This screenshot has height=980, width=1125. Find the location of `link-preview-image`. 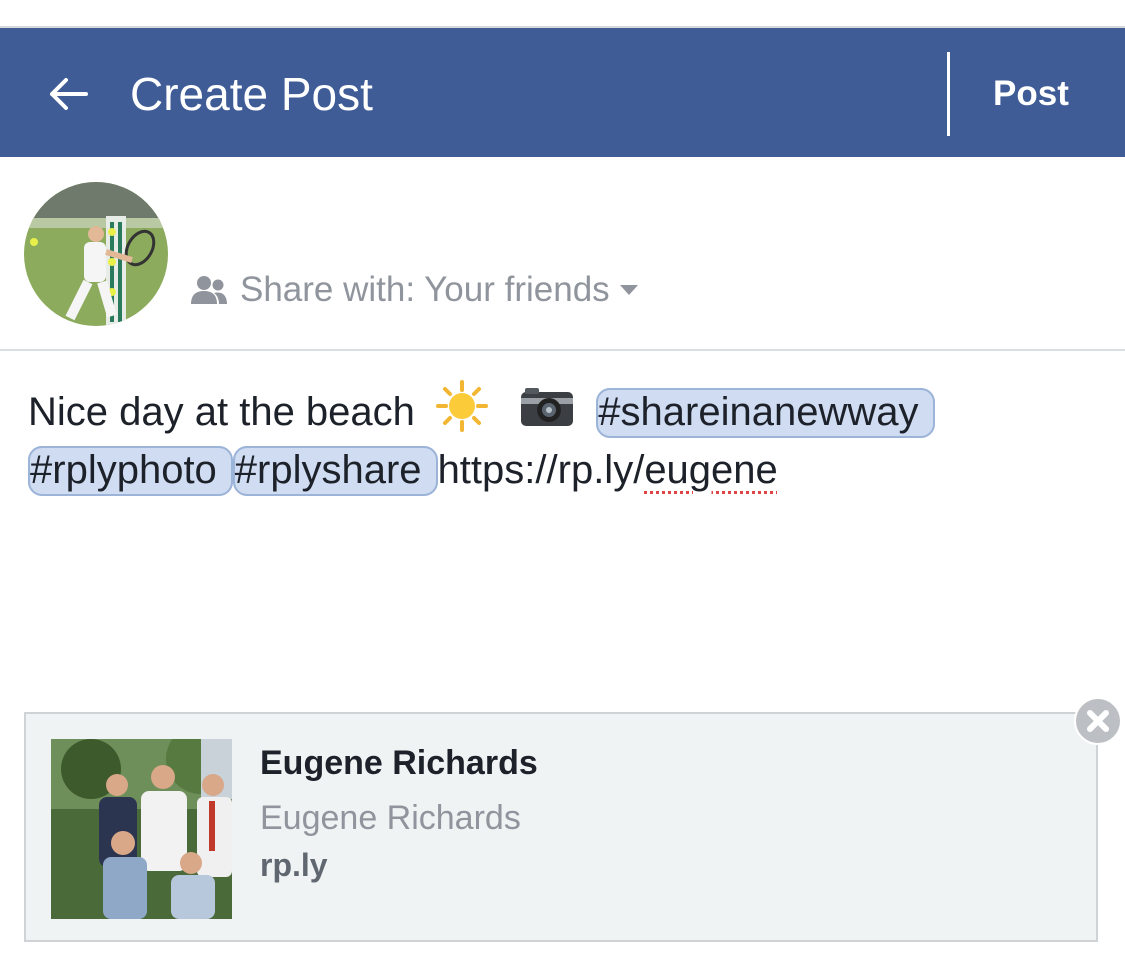

link-preview-image is located at coordinates (141, 829).